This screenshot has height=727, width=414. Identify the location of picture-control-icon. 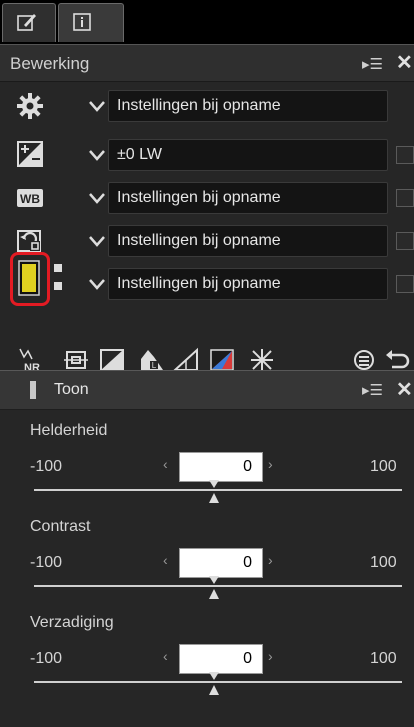
(30, 241).